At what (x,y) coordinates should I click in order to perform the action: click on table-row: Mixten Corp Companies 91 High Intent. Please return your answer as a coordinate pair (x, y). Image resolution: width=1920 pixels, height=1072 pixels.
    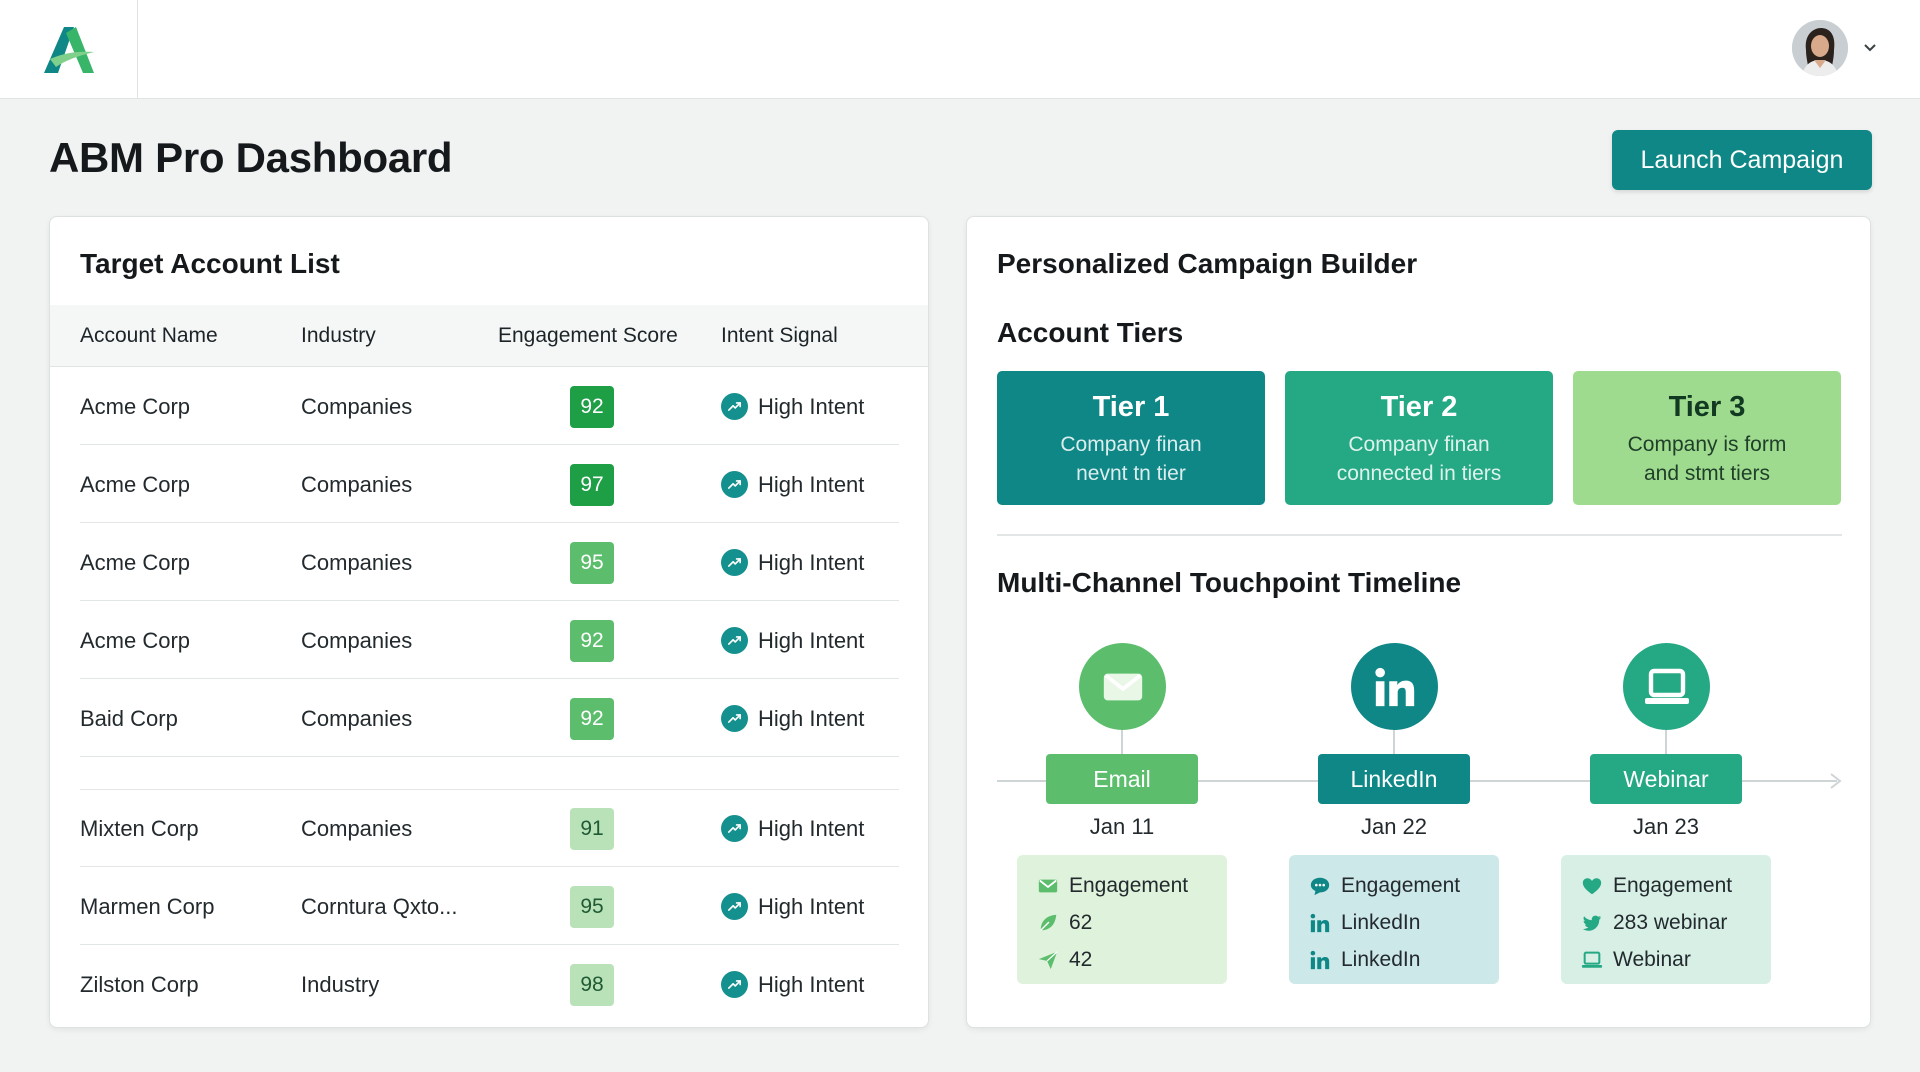
    Looking at the image, I should click on (489, 828).